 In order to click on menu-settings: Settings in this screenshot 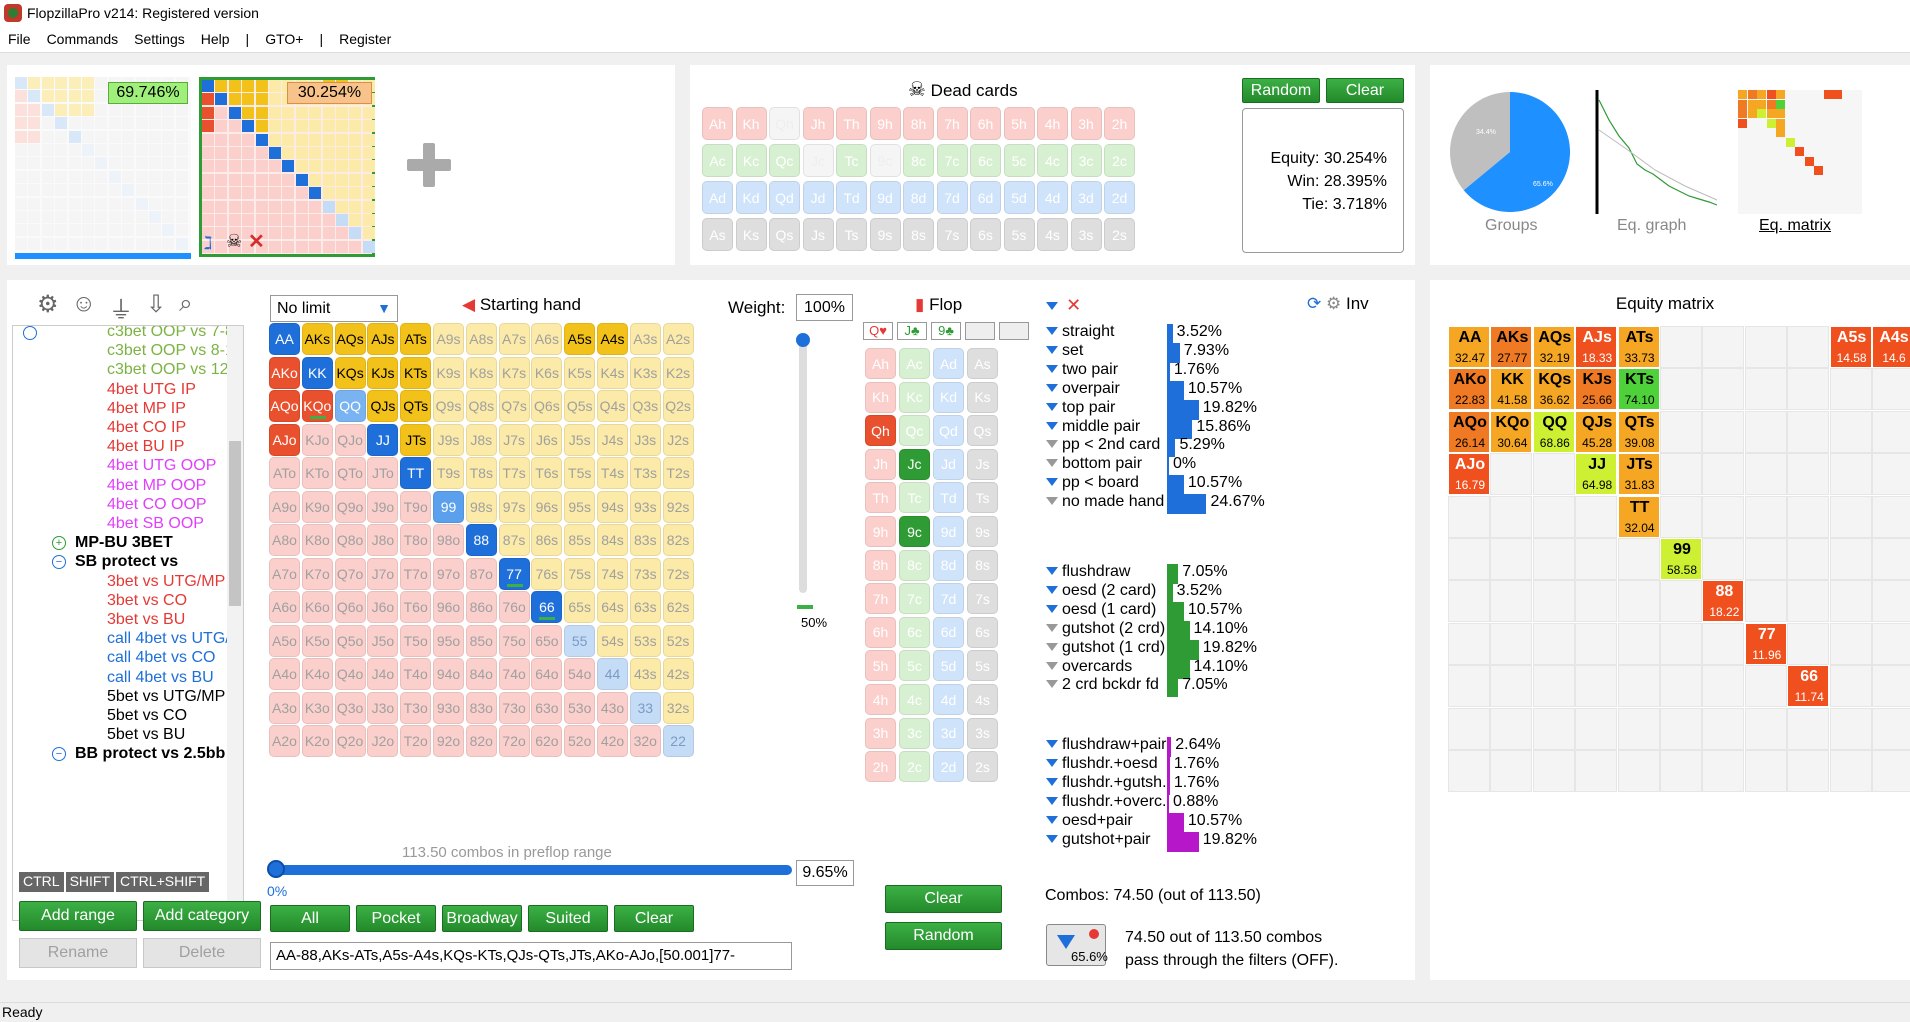, I will do `click(159, 39)`.